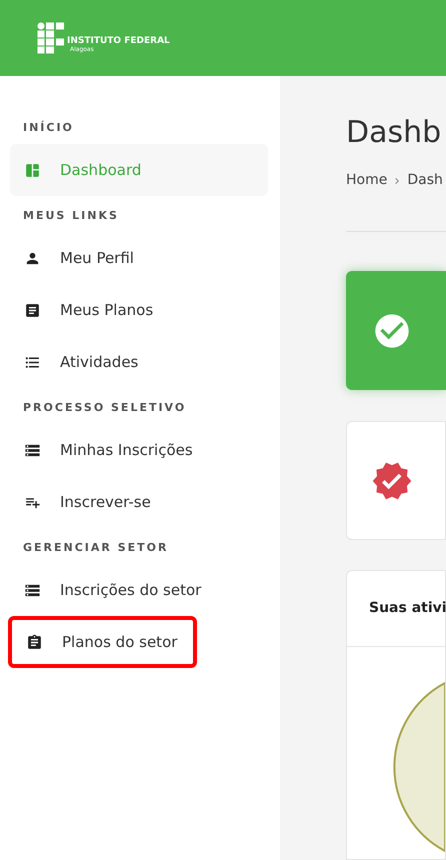 This screenshot has height=860, width=446. What do you see at coordinates (118, 41) in the screenshot?
I see `logo-title: INSTITUTO FEDERAL` at bounding box center [118, 41].